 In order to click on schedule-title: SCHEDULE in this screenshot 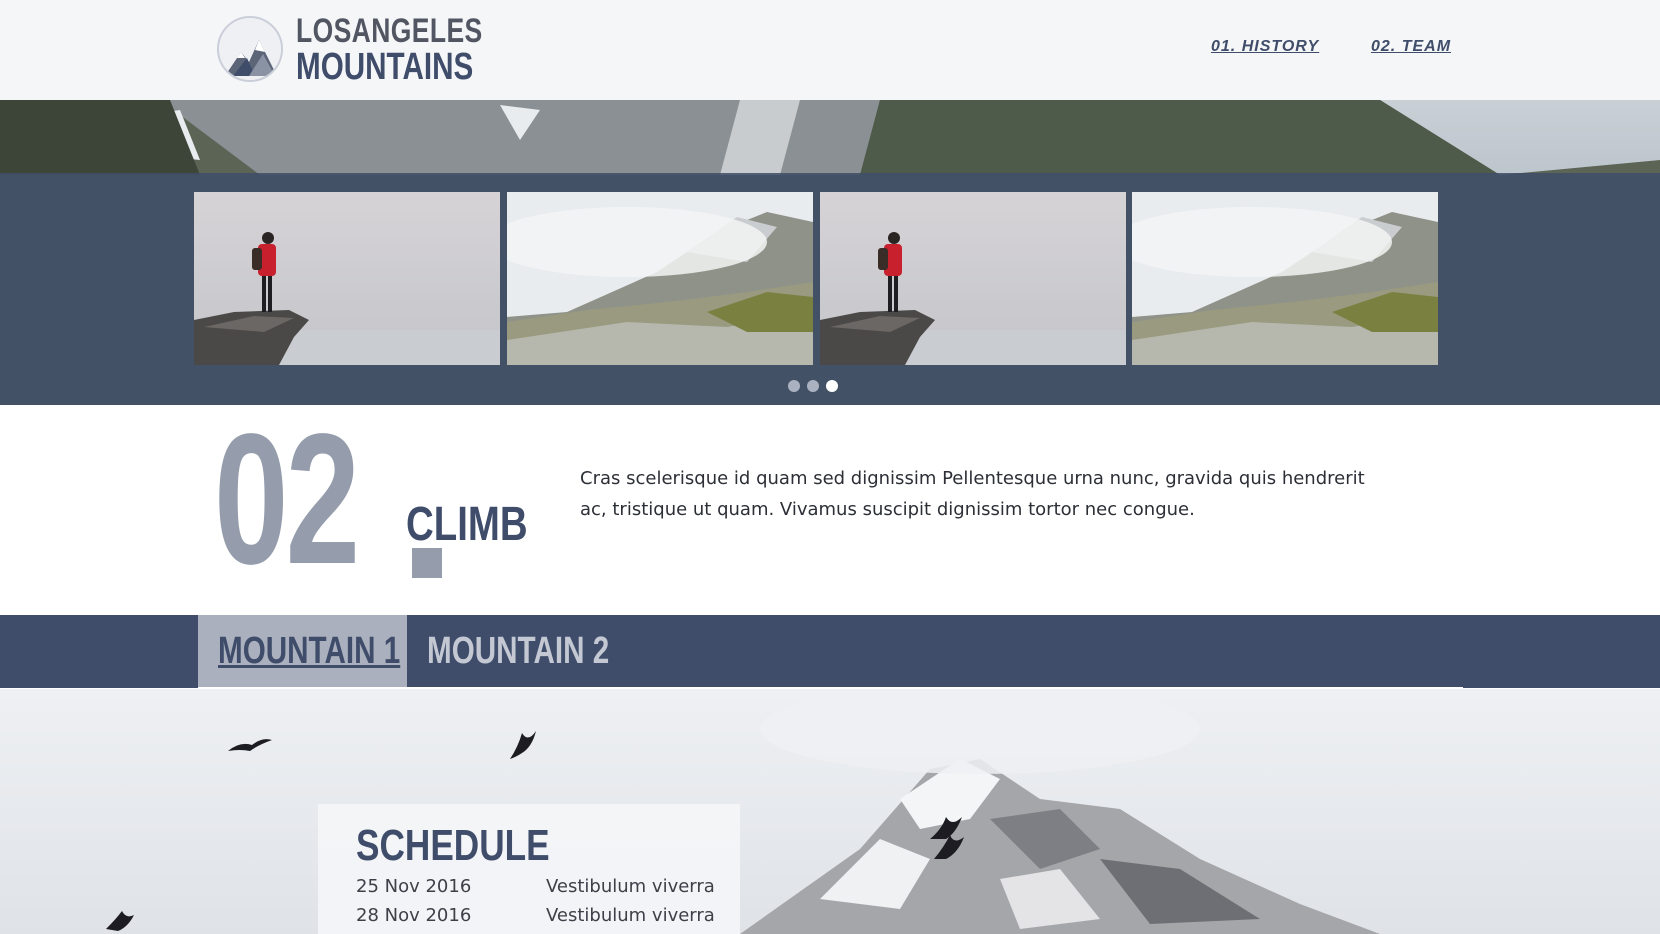, I will do `click(453, 845)`.